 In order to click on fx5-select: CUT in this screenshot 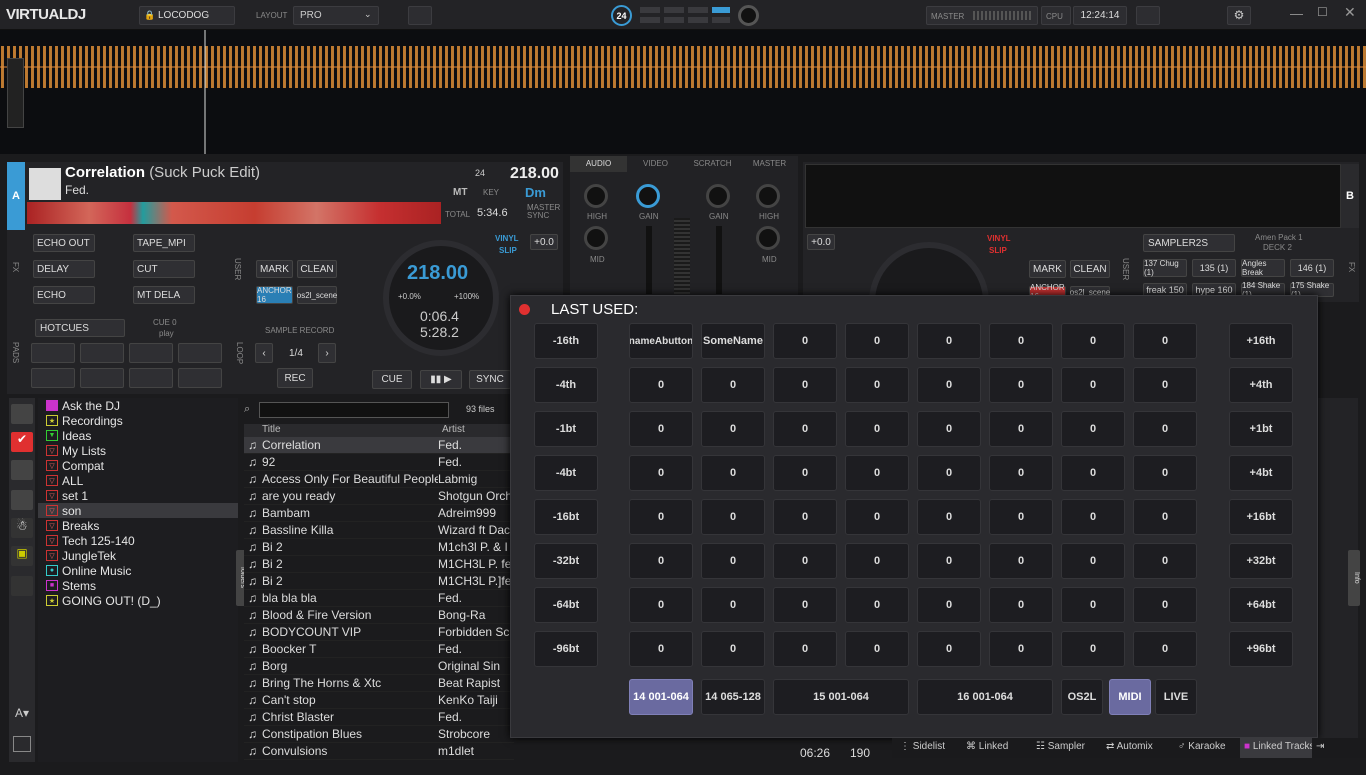, I will do `click(164, 269)`.